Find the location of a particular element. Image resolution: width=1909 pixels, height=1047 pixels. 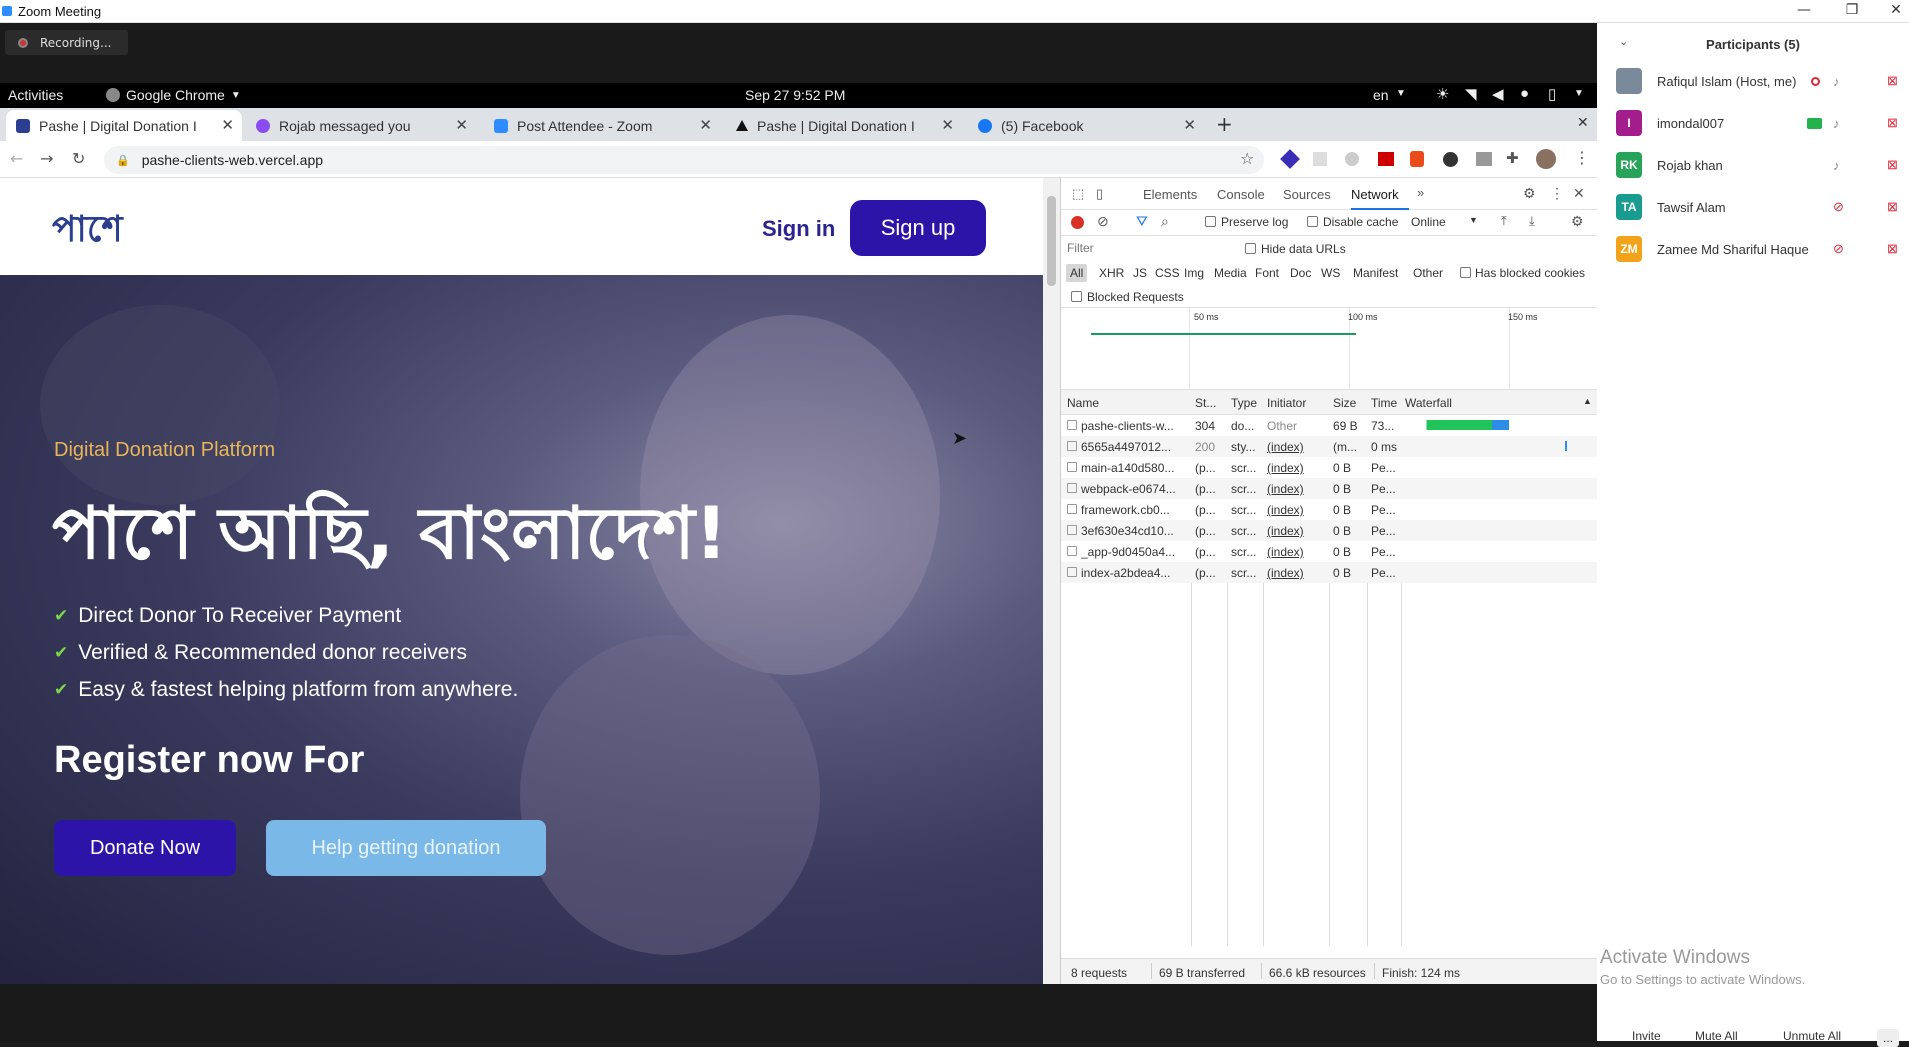

tab-zoom: Post Attendee - Zoom ✕ is located at coordinates (602, 125).